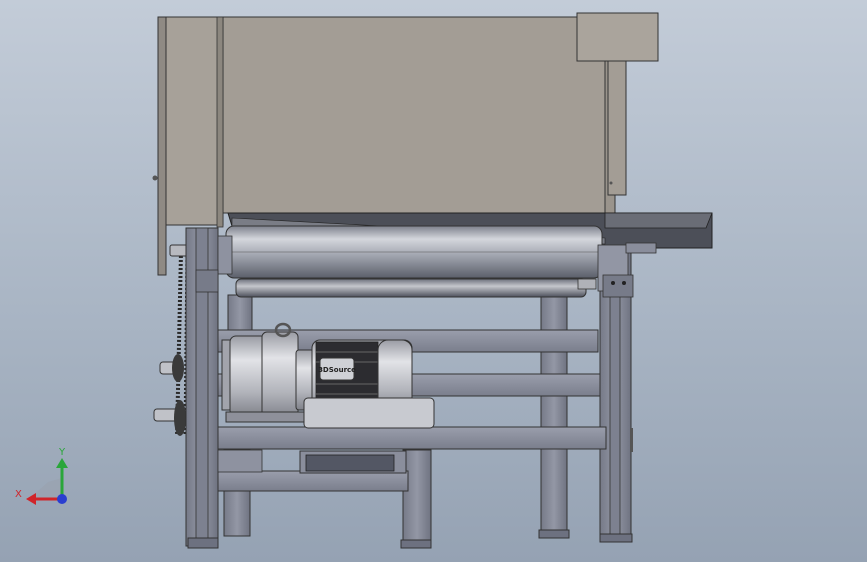 This screenshot has width=867, height=562. What do you see at coordinates (31, 499) in the screenshot?
I see `x-axis-arrowhead` at bounding box center [31, 499].